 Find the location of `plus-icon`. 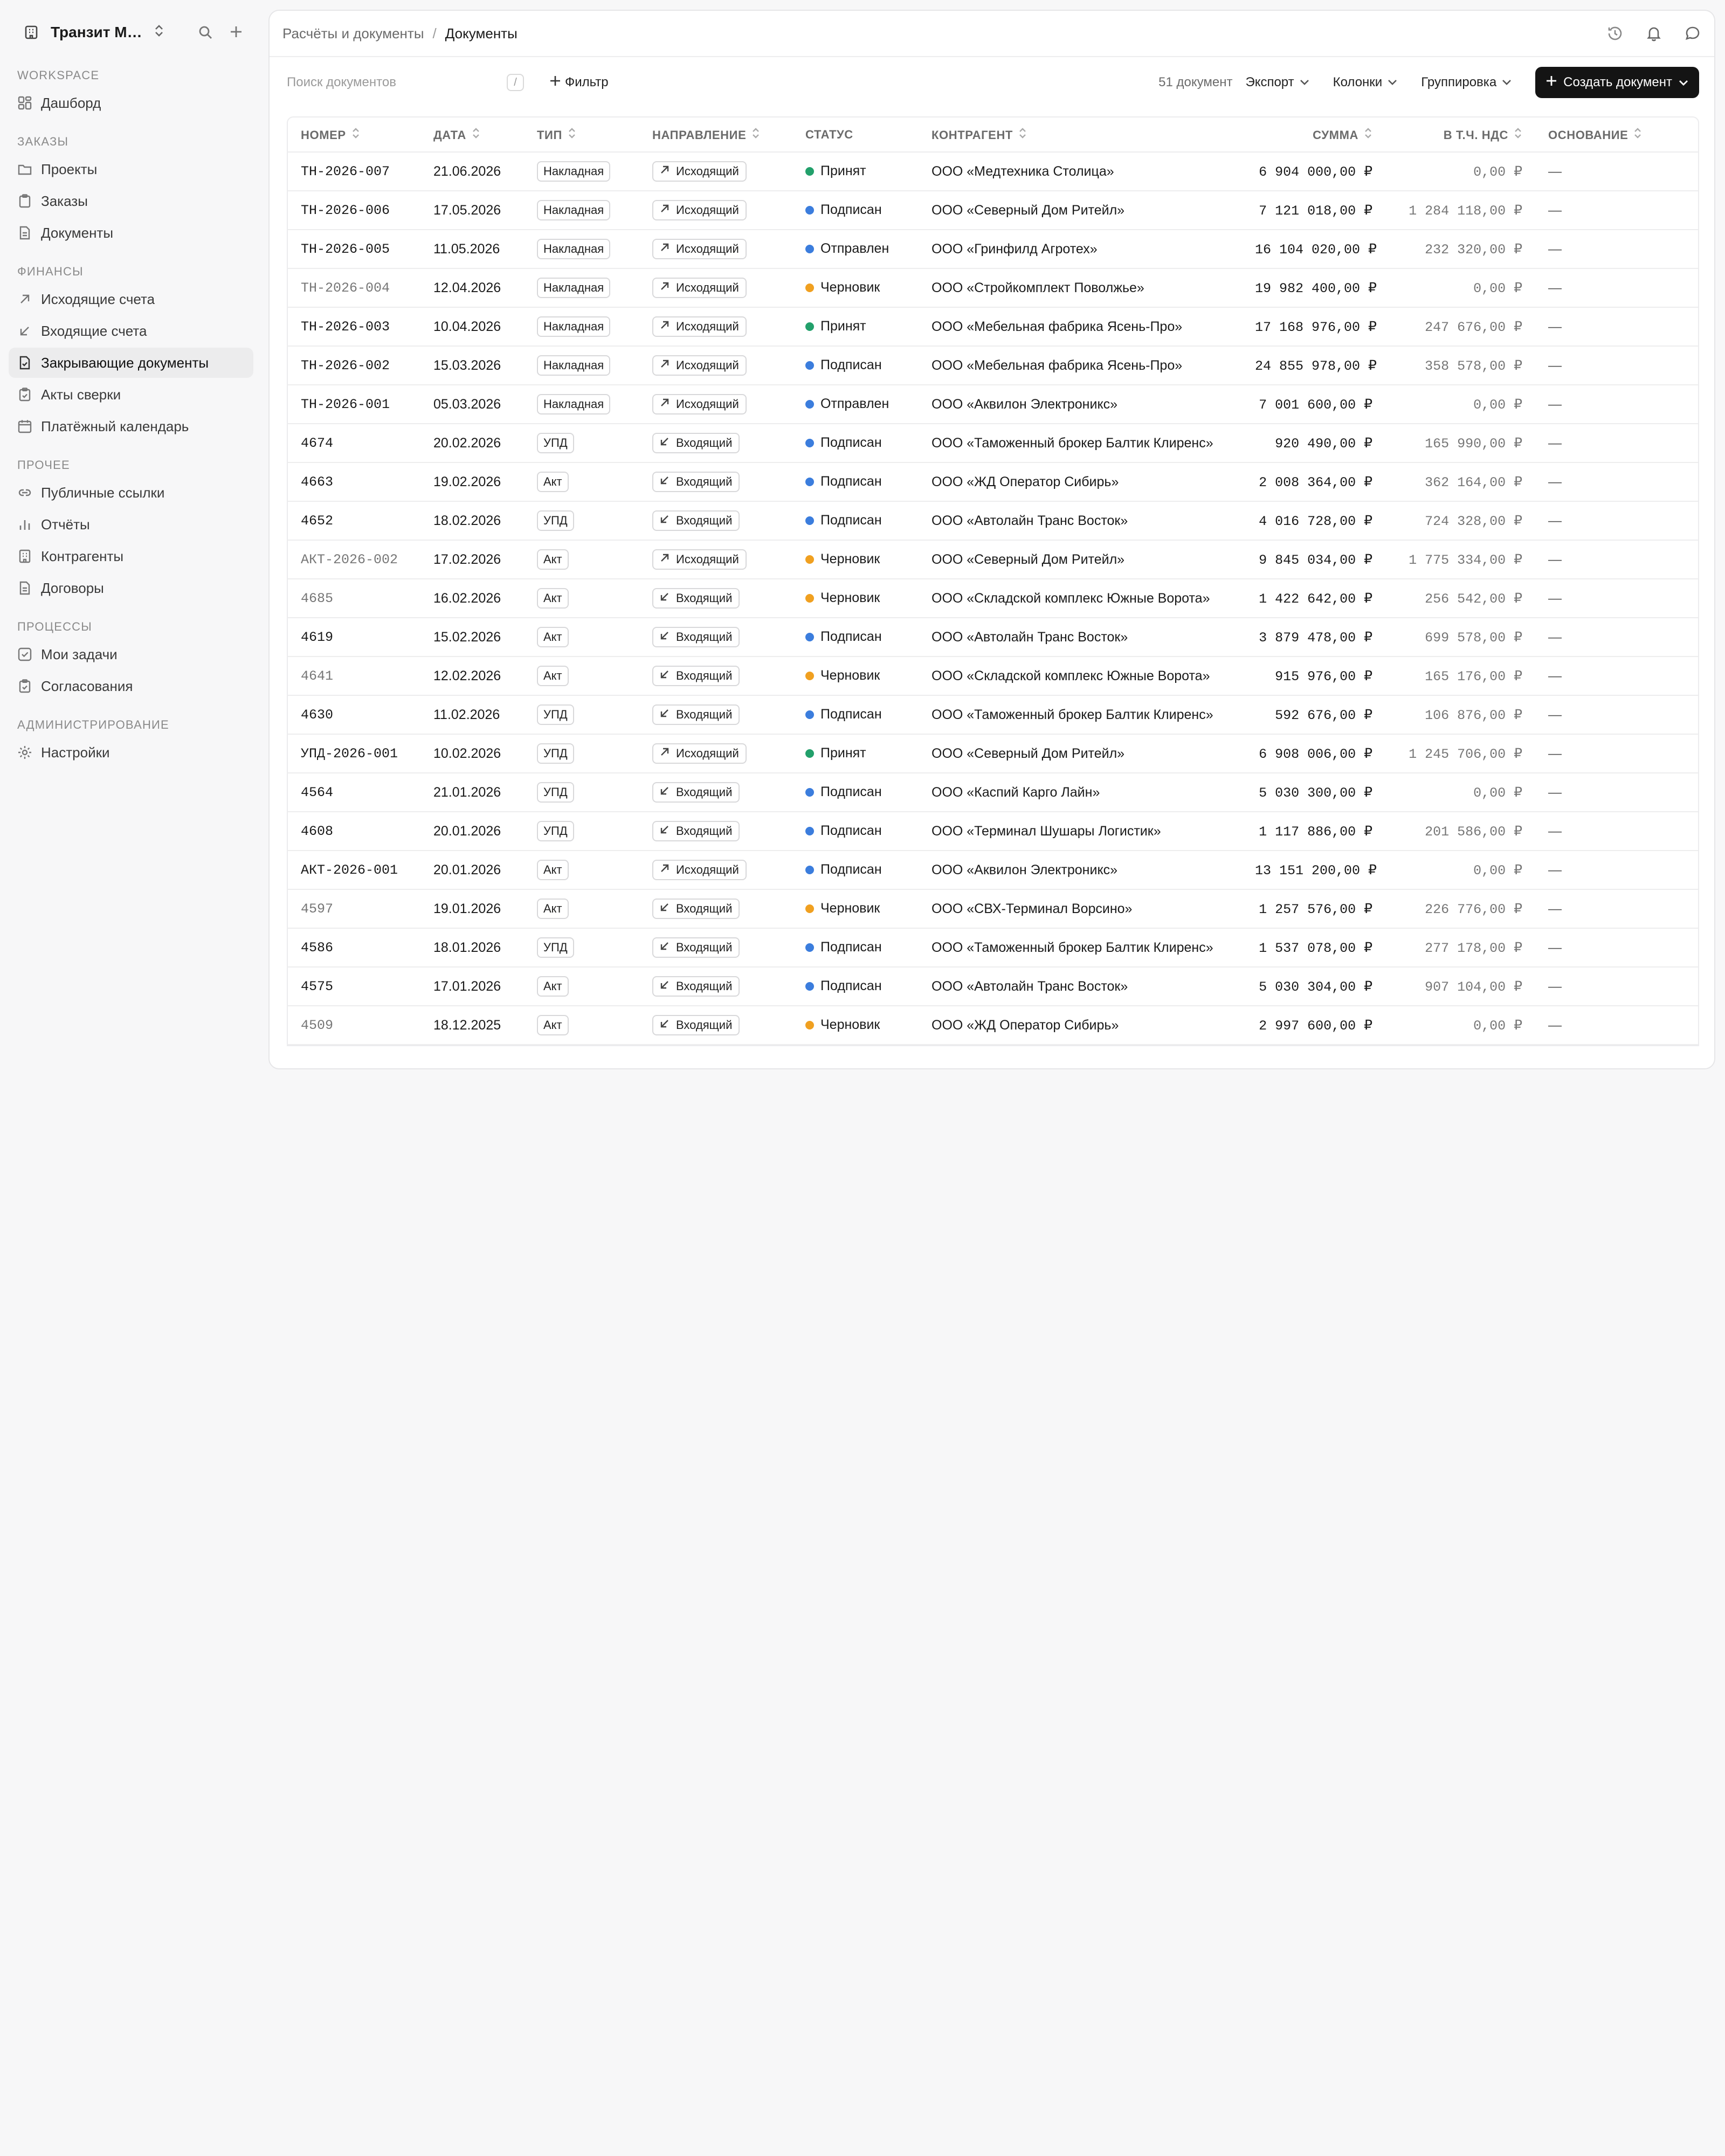

plus-icon is located at coordinates (236, 32).